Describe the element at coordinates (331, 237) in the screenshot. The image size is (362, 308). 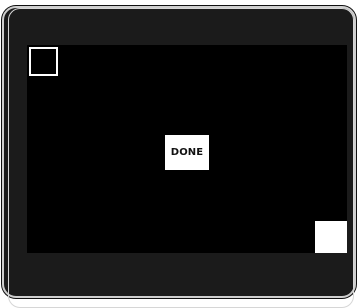
I see `calibration-target-filled-icon` at that location.